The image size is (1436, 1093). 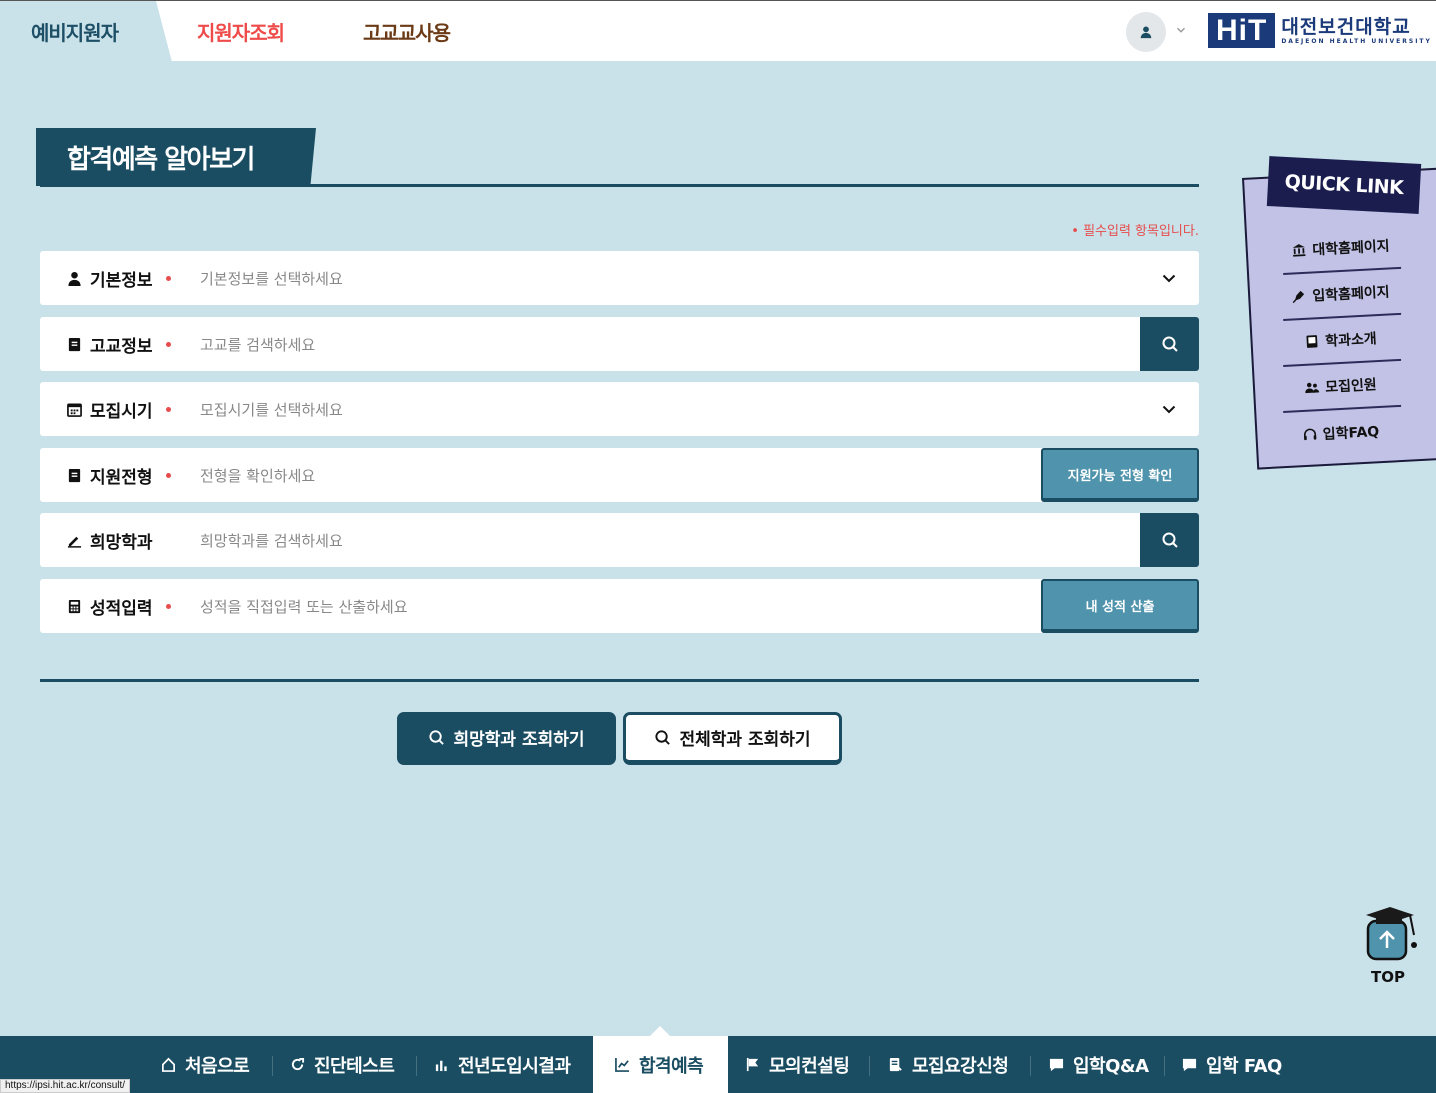 What do you see at coordinates (74, 542) in the screenshot?
I see `pencil-icon` at bounding box center [74, 542].